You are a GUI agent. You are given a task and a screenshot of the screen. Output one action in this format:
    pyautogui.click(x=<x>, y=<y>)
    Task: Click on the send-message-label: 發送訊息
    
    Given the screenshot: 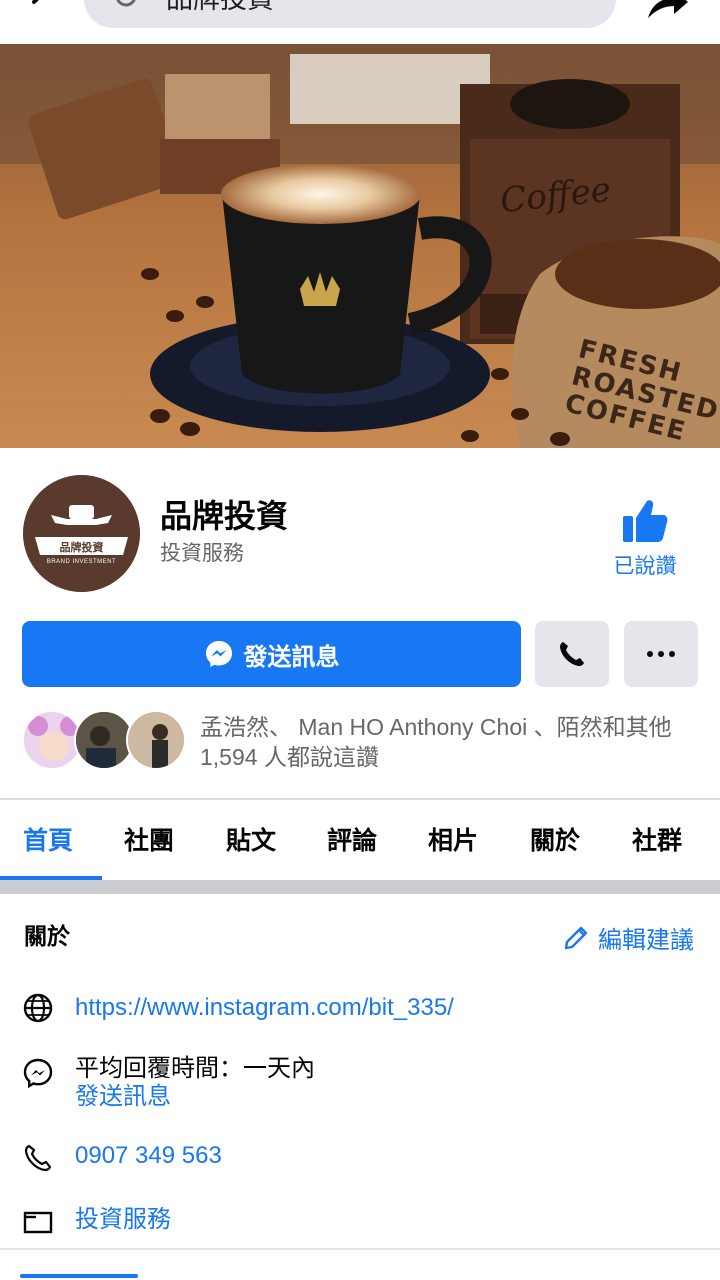 What is the action you would take?
    pyautogui.click(x=291, y=657)
    